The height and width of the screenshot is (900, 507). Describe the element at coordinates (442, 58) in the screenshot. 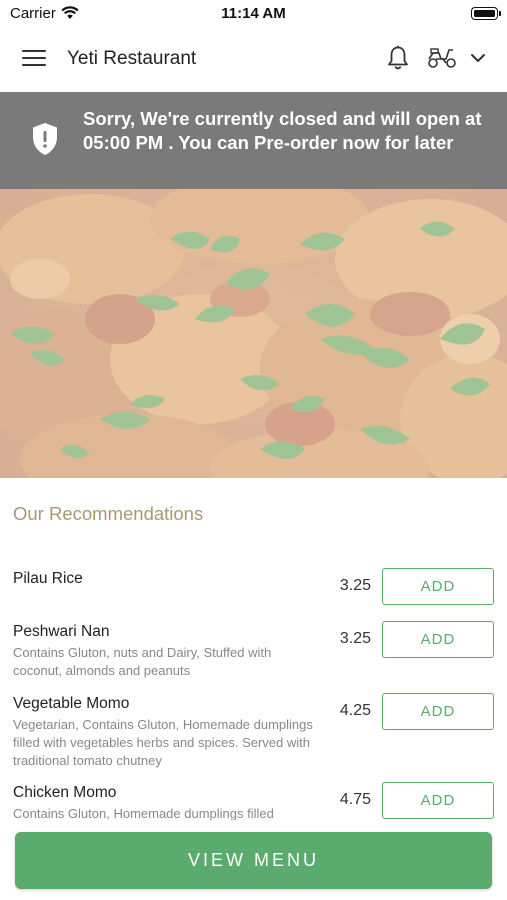

I see `scooter-icon` at that location.